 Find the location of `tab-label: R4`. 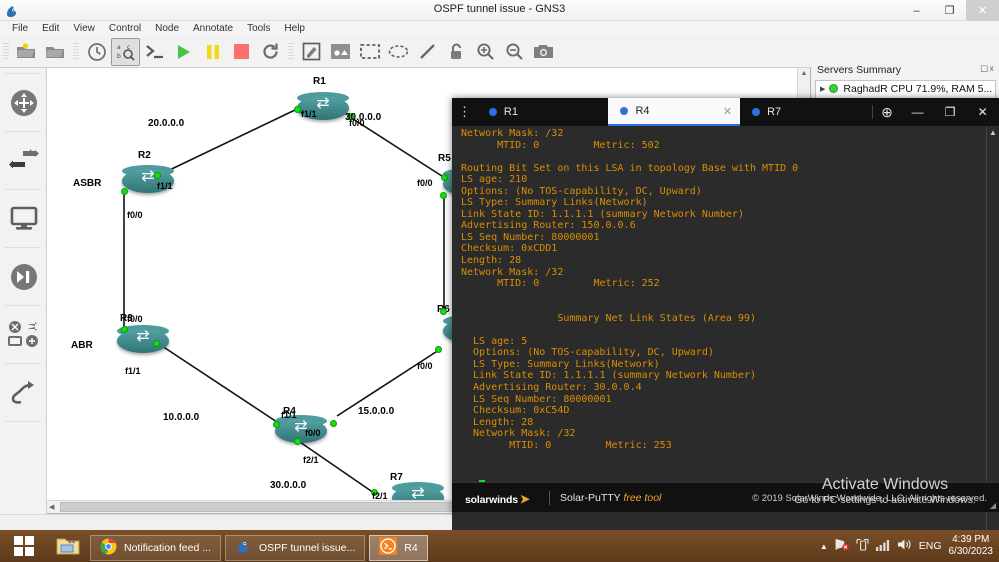

tab-label: R4 is located at coordinates (642, 111).